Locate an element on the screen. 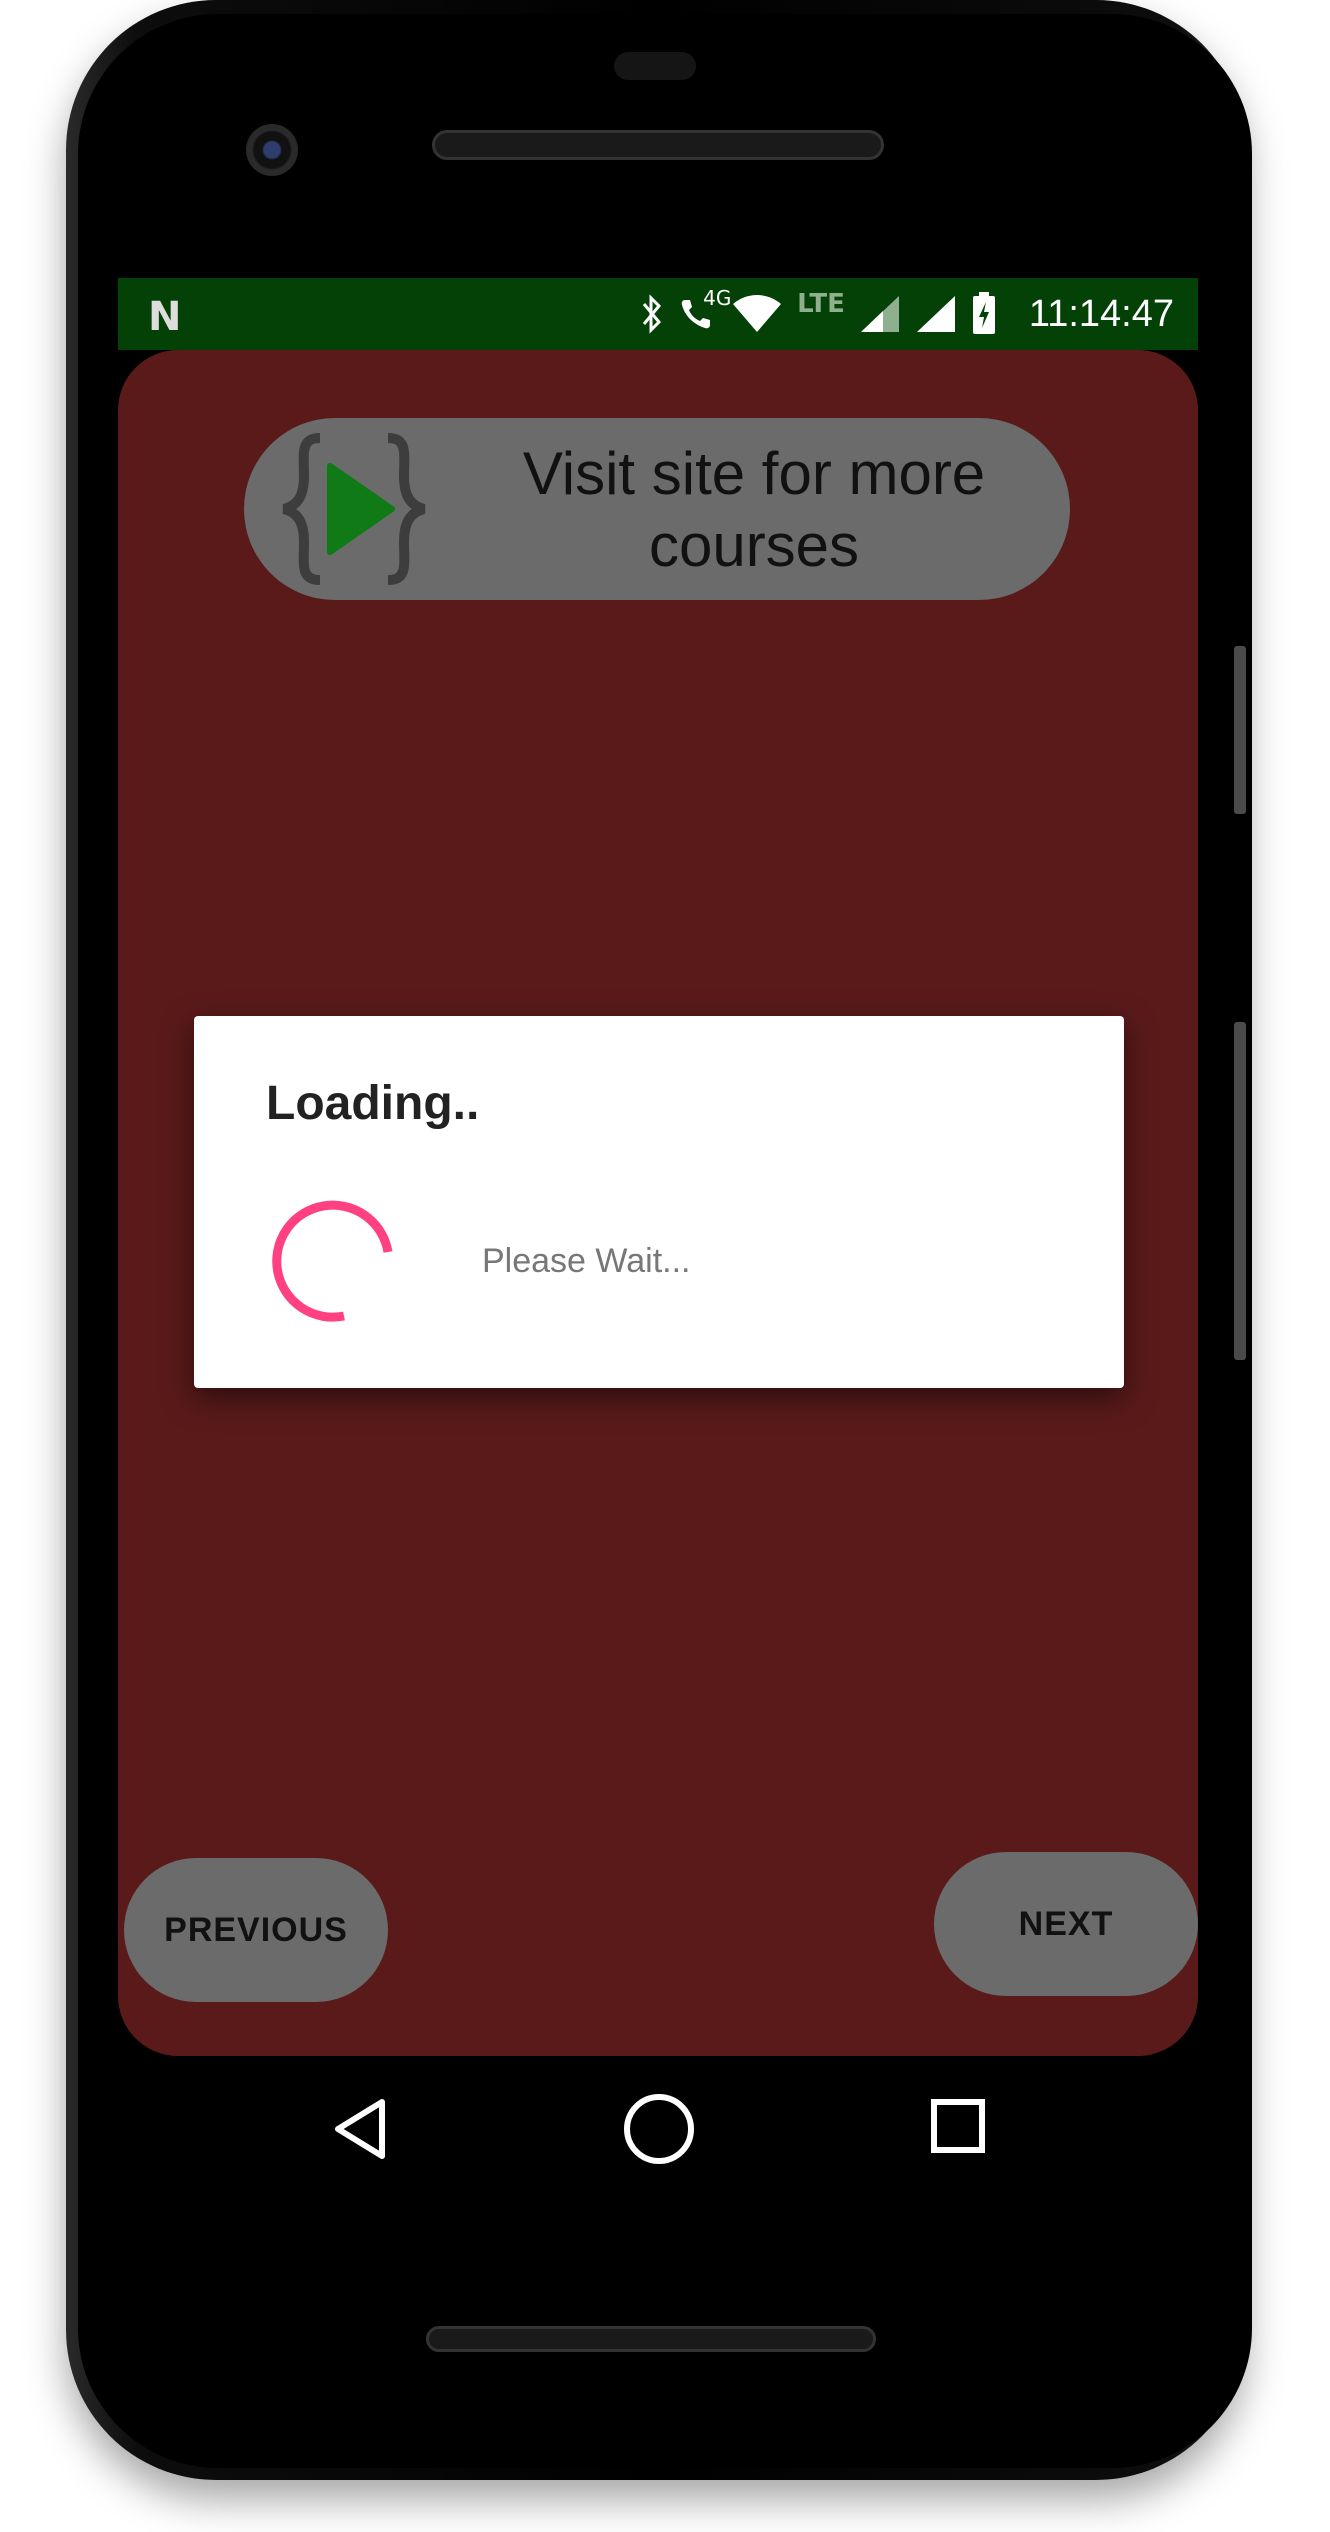 The width and height of the screenshot is (1330, 2532). status-clock: 11:14:47 is located at coordinates (1101, 313).